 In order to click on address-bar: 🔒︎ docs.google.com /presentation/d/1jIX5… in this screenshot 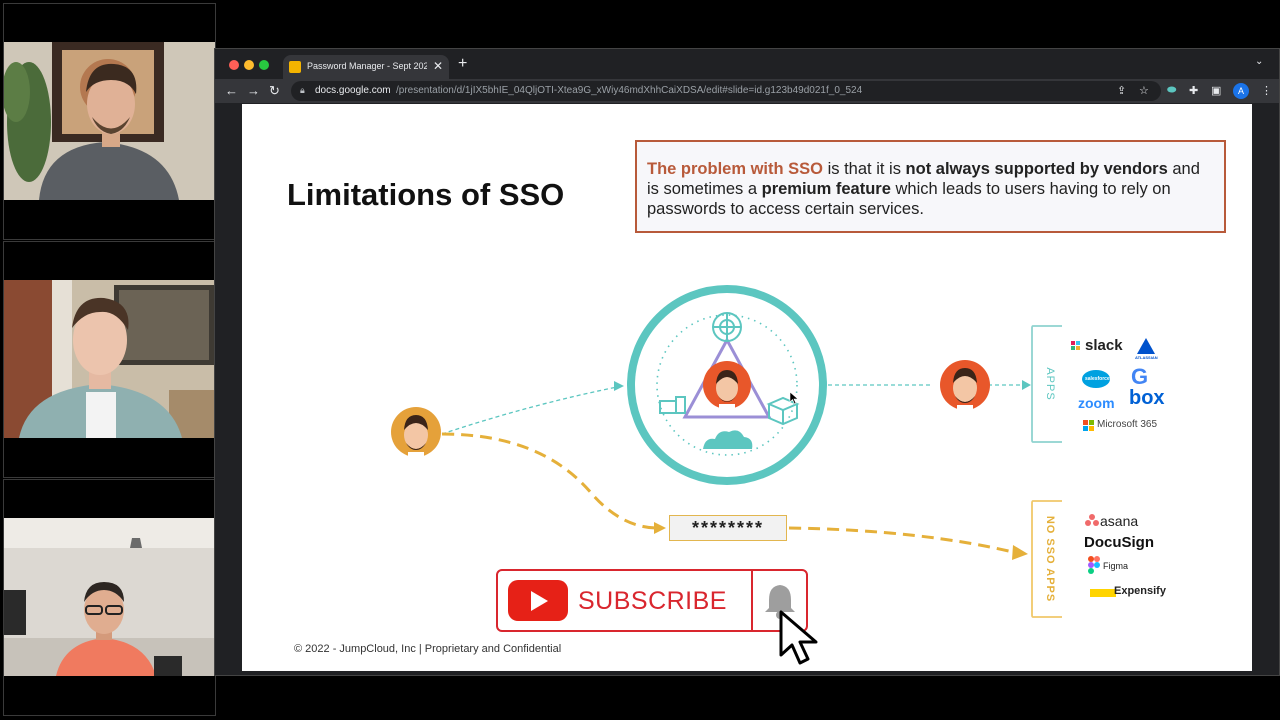, I will do `click(726, 91)`.